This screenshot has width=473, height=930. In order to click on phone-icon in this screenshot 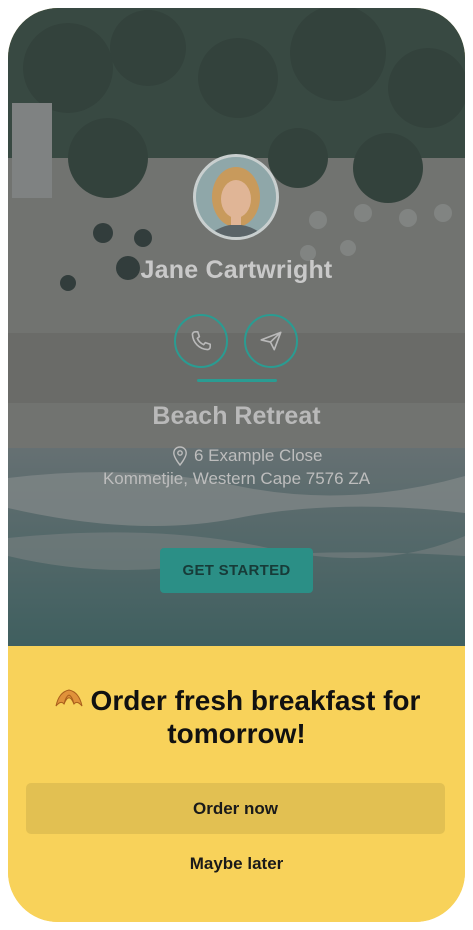, I will do `click(201, 340)`.